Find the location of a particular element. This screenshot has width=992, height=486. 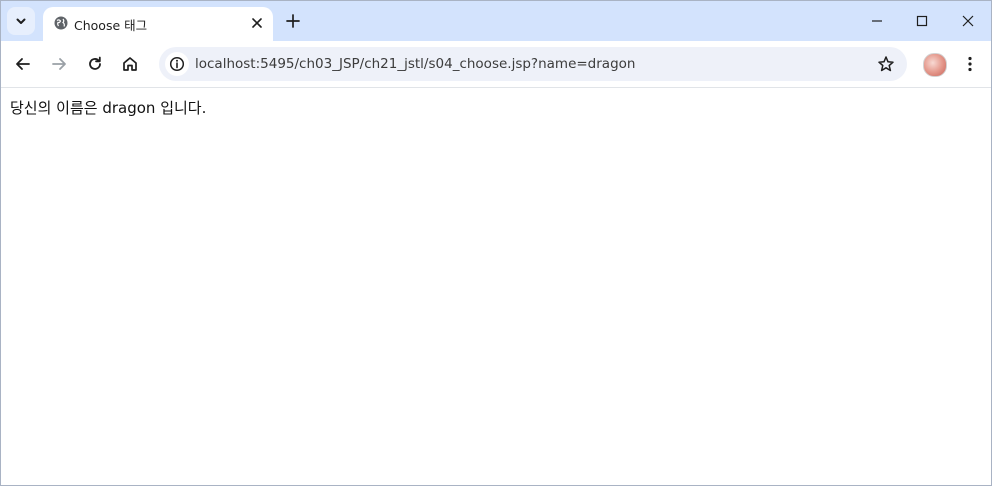

reload-button is located at coordinates (95, 64).